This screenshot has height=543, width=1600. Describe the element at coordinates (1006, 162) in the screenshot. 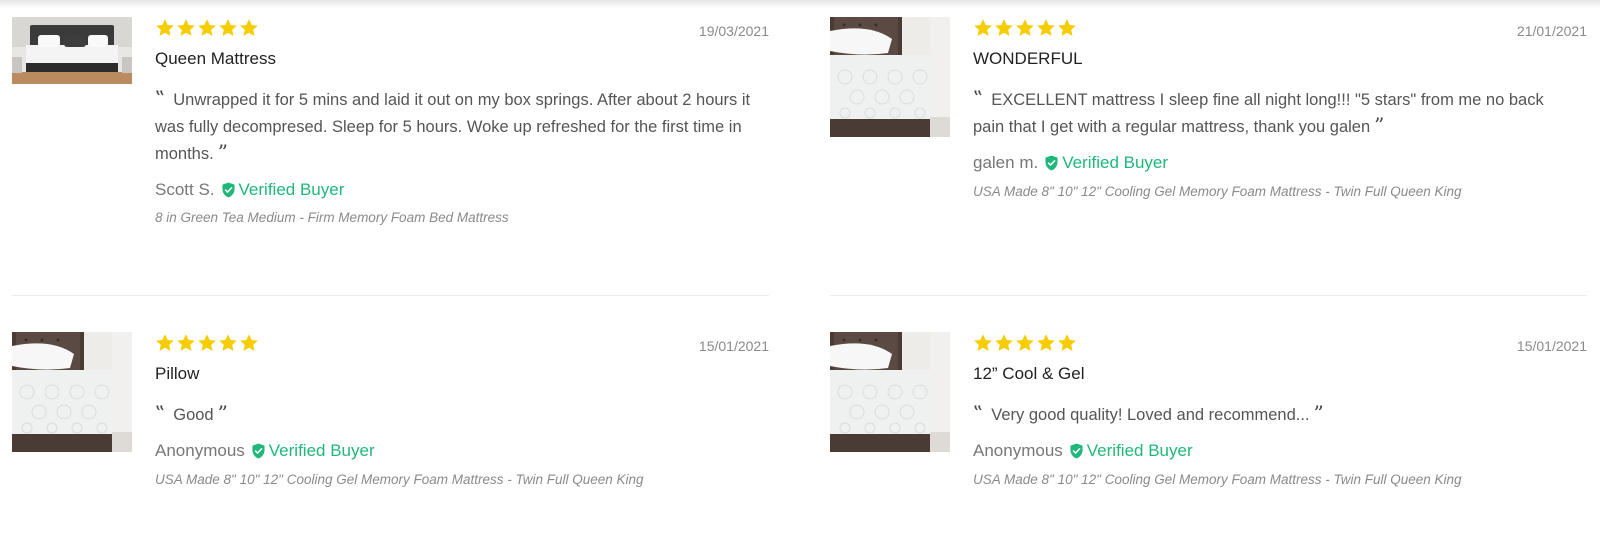

I see `author-name: galen m.` at that location.